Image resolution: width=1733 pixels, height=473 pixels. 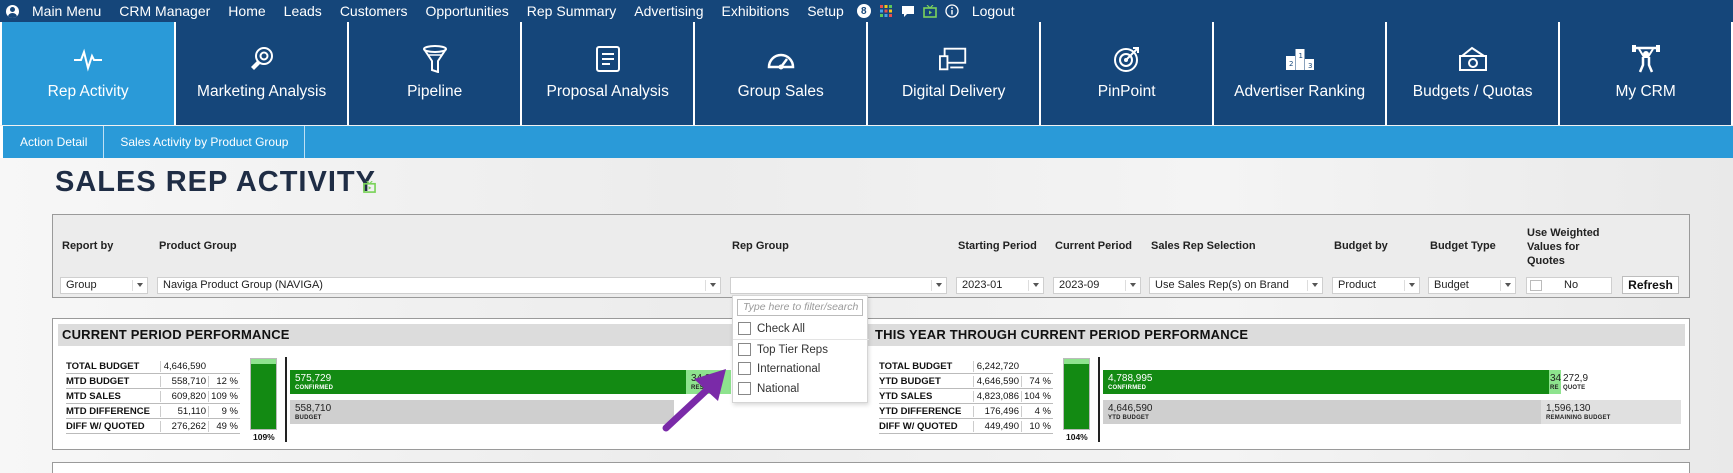 What do you see at coordinates (906, 396) in the screenshot?
I see `stat-label: YTD SALES` at bounding box center [906, 396].